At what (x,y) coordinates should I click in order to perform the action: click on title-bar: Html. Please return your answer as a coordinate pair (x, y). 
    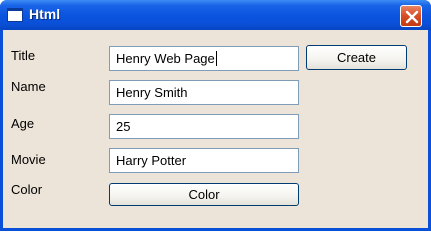
    Looking at the image, I should click on (215, 15).